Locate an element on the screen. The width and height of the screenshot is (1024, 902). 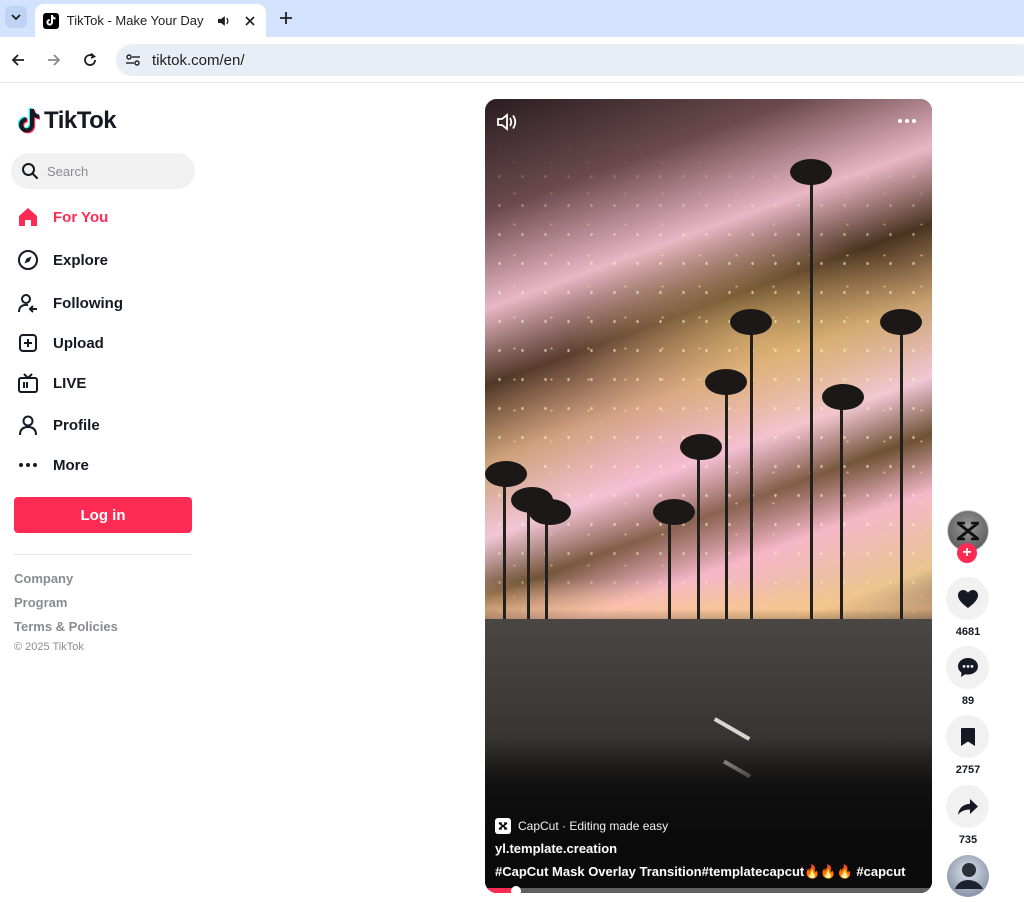
heart-icon is located at coordinates (967, 598).